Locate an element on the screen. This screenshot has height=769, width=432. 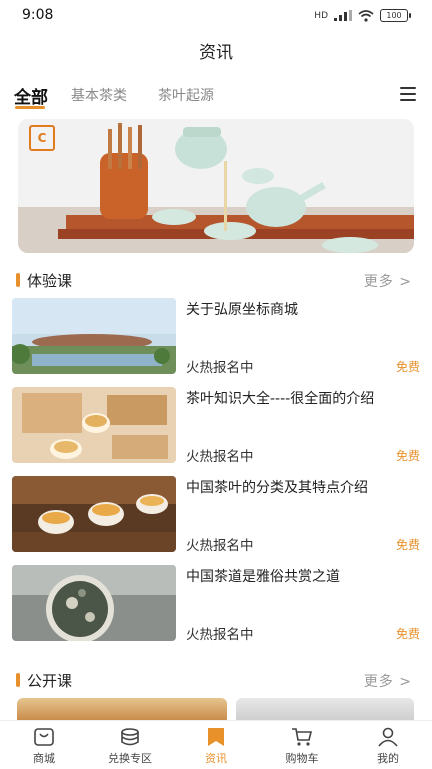
section-experience: 体验课 更多 > is located at coordinates (215, 280).